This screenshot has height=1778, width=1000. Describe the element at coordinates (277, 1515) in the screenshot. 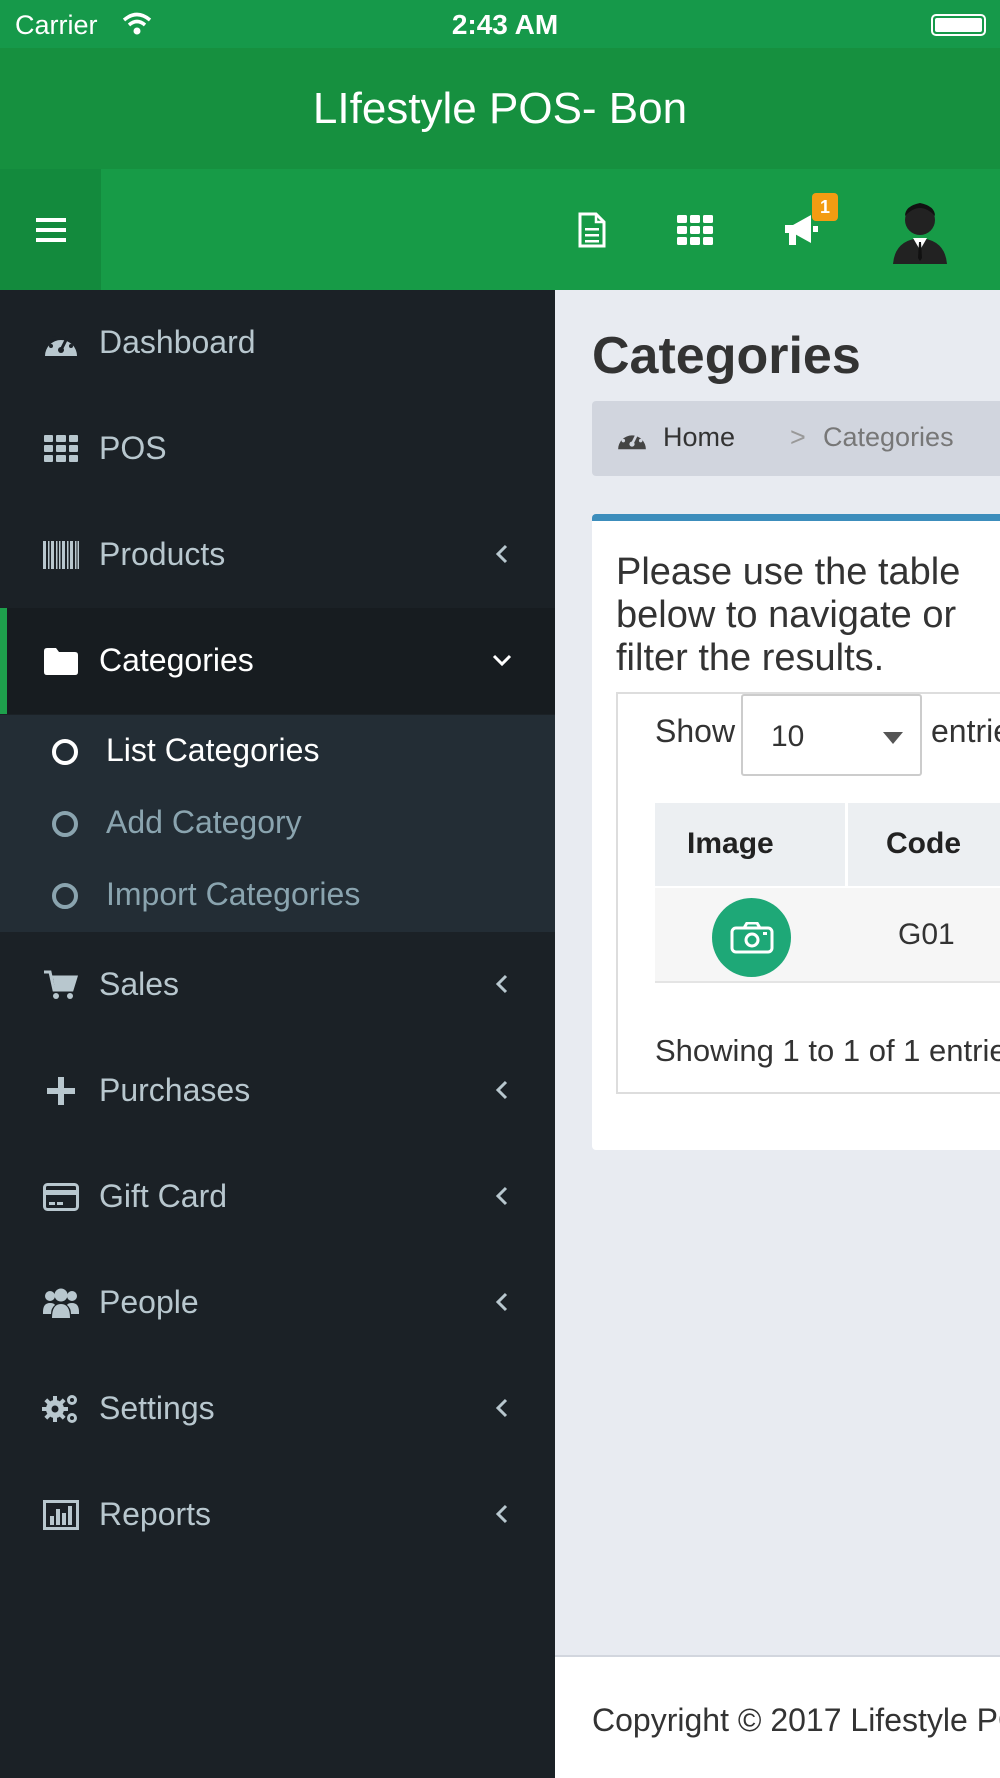

I see `sidebar-item-reports: Reports` at that location.